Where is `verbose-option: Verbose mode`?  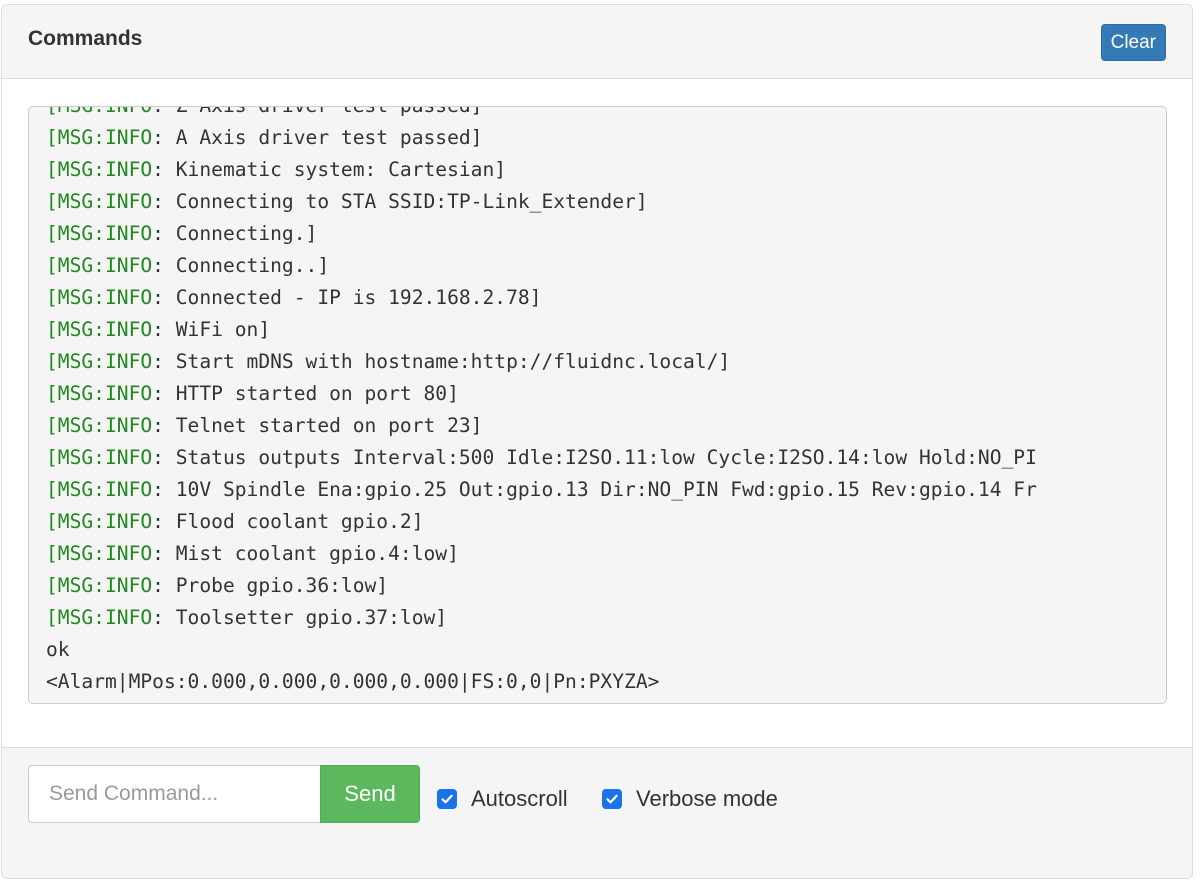 verbose-option: Verbose mode is located at coordinates (690, 799).